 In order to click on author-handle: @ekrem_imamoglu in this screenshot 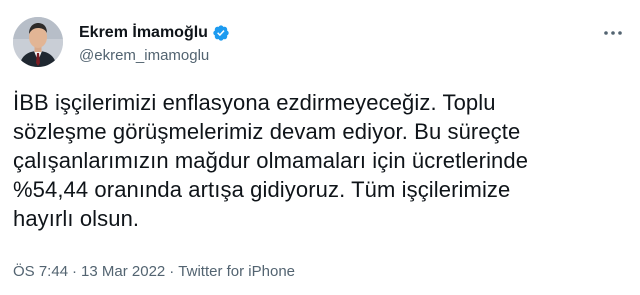, I will do `click(144, 56)`.